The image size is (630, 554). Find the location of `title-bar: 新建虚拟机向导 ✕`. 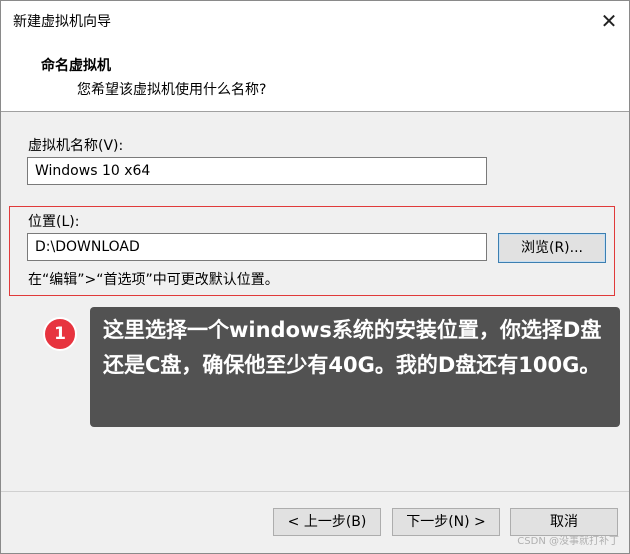

title-bar: 新建虚拟机向导 ✕ is located at coordinates (315, 20).